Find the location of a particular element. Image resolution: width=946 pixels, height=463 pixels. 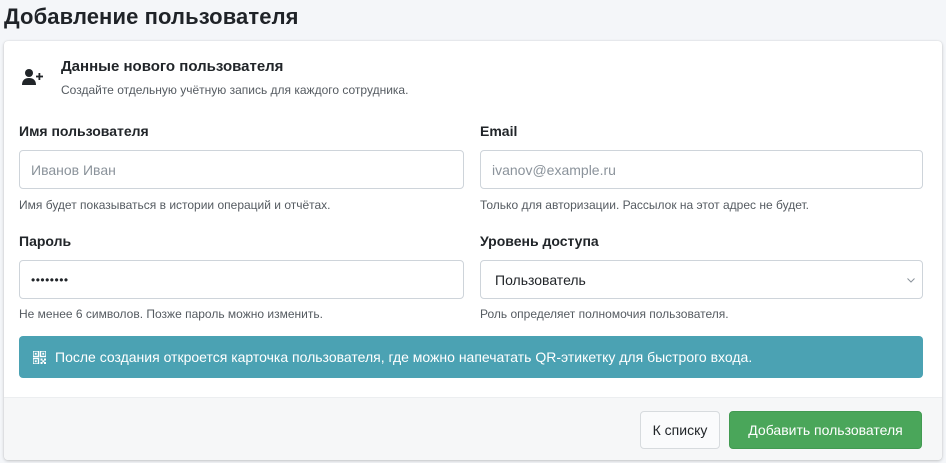

back-to-list-button: К списку is located at coordinates (680, 430).